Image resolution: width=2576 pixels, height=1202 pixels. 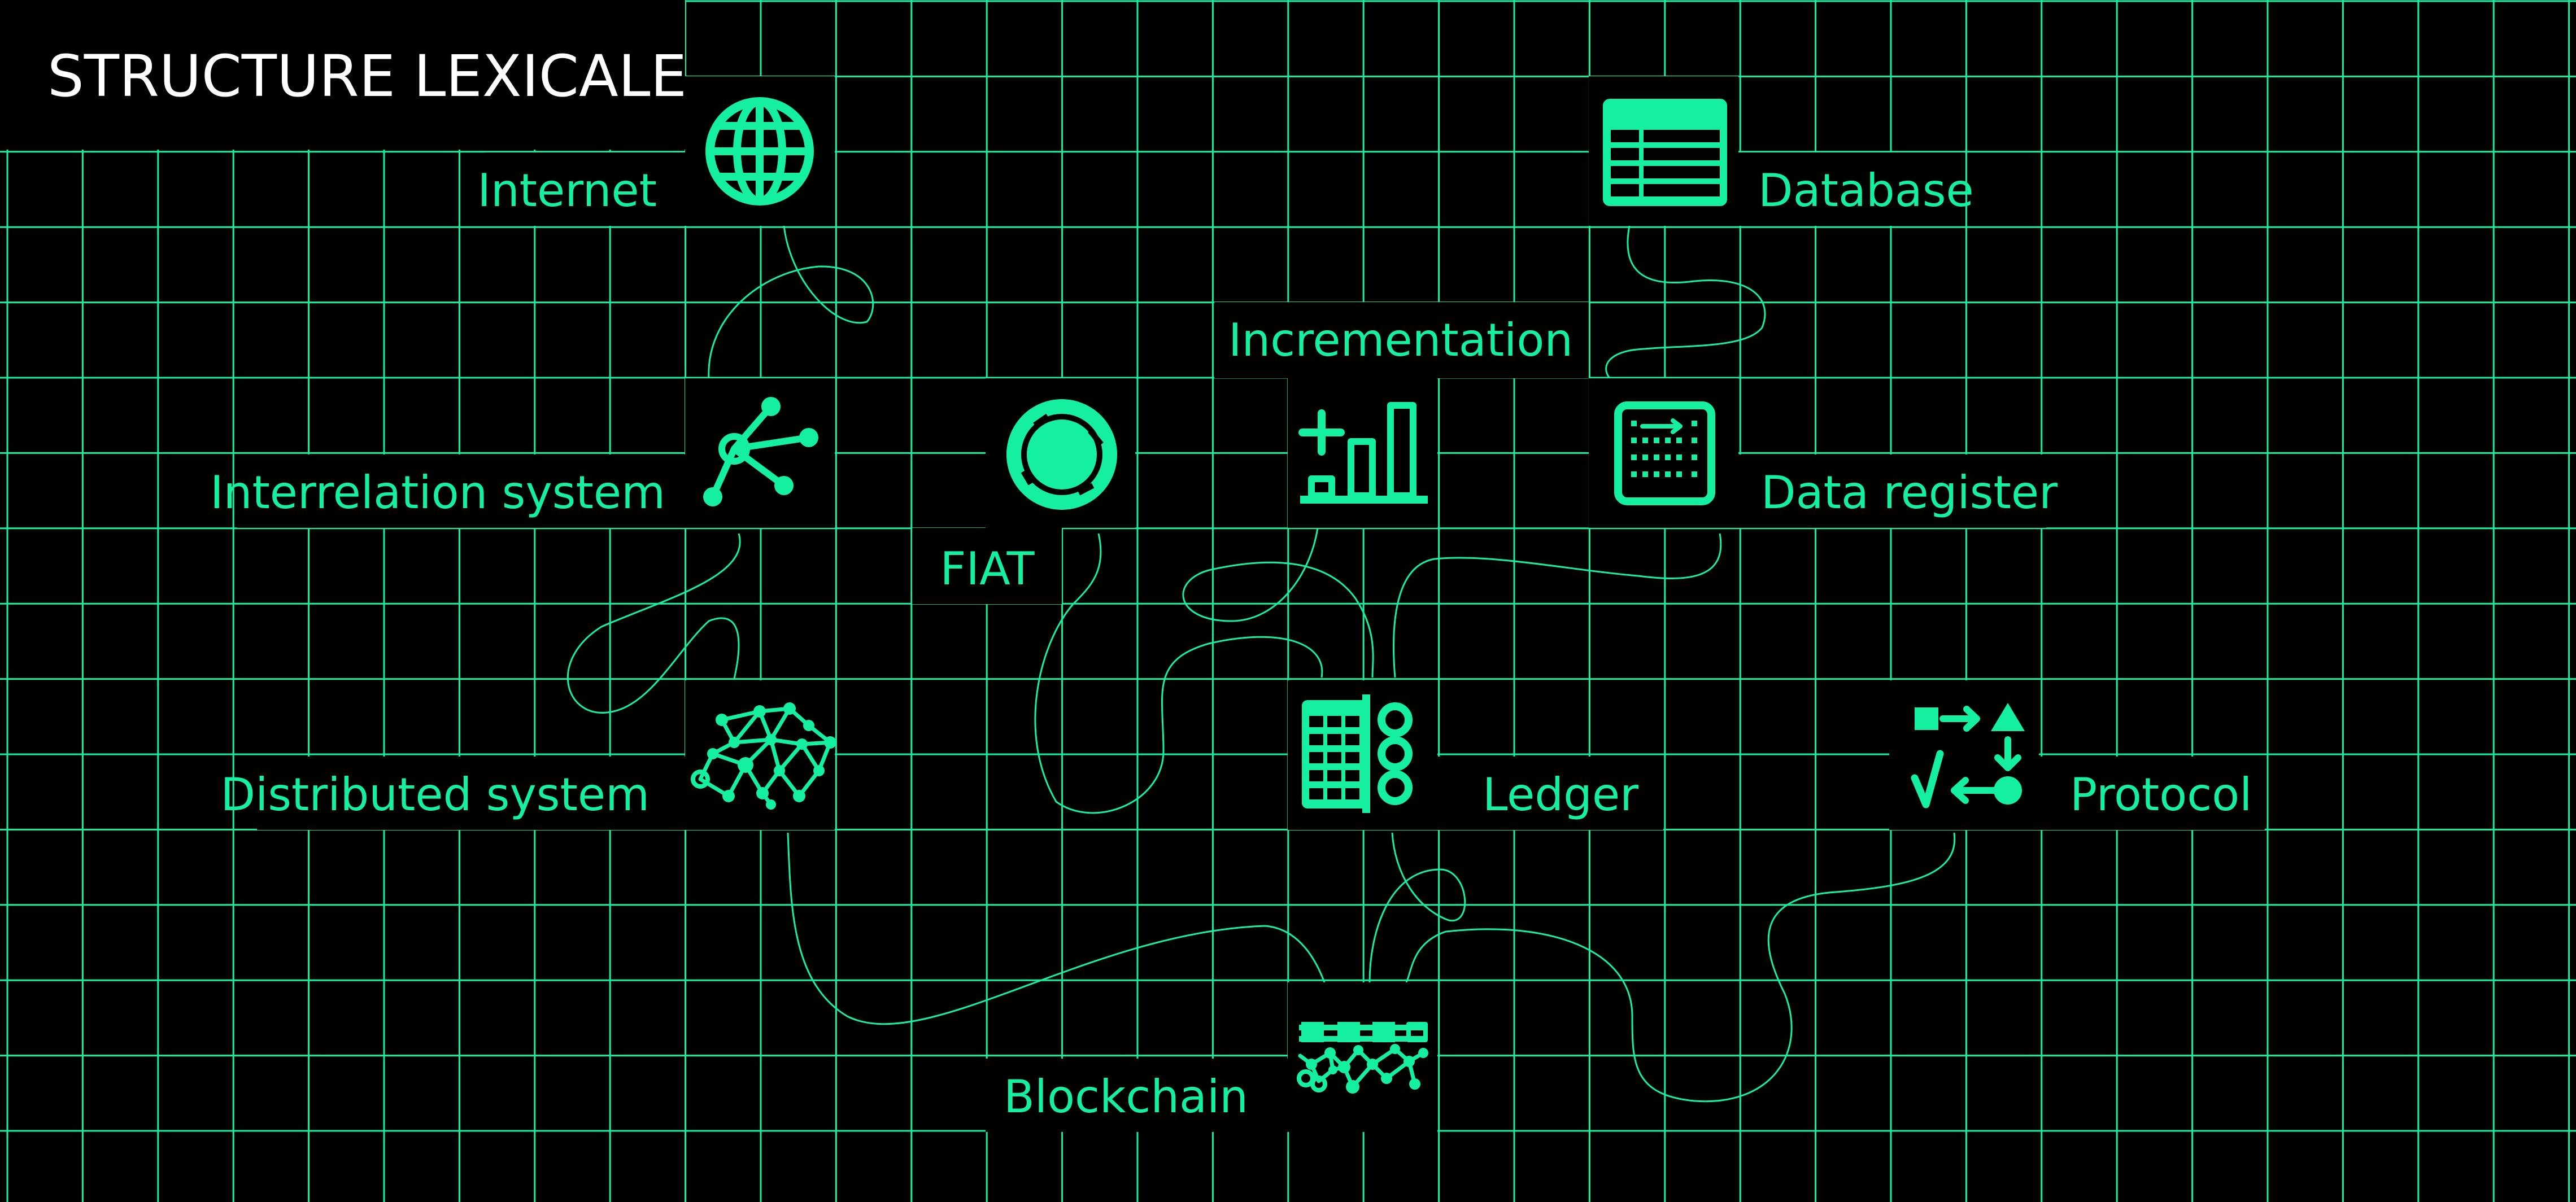 What do you see at coordinates (435, 795) in the screenshot?
I see `label-distributed: Distributed system` at bounding box center [435, 795].